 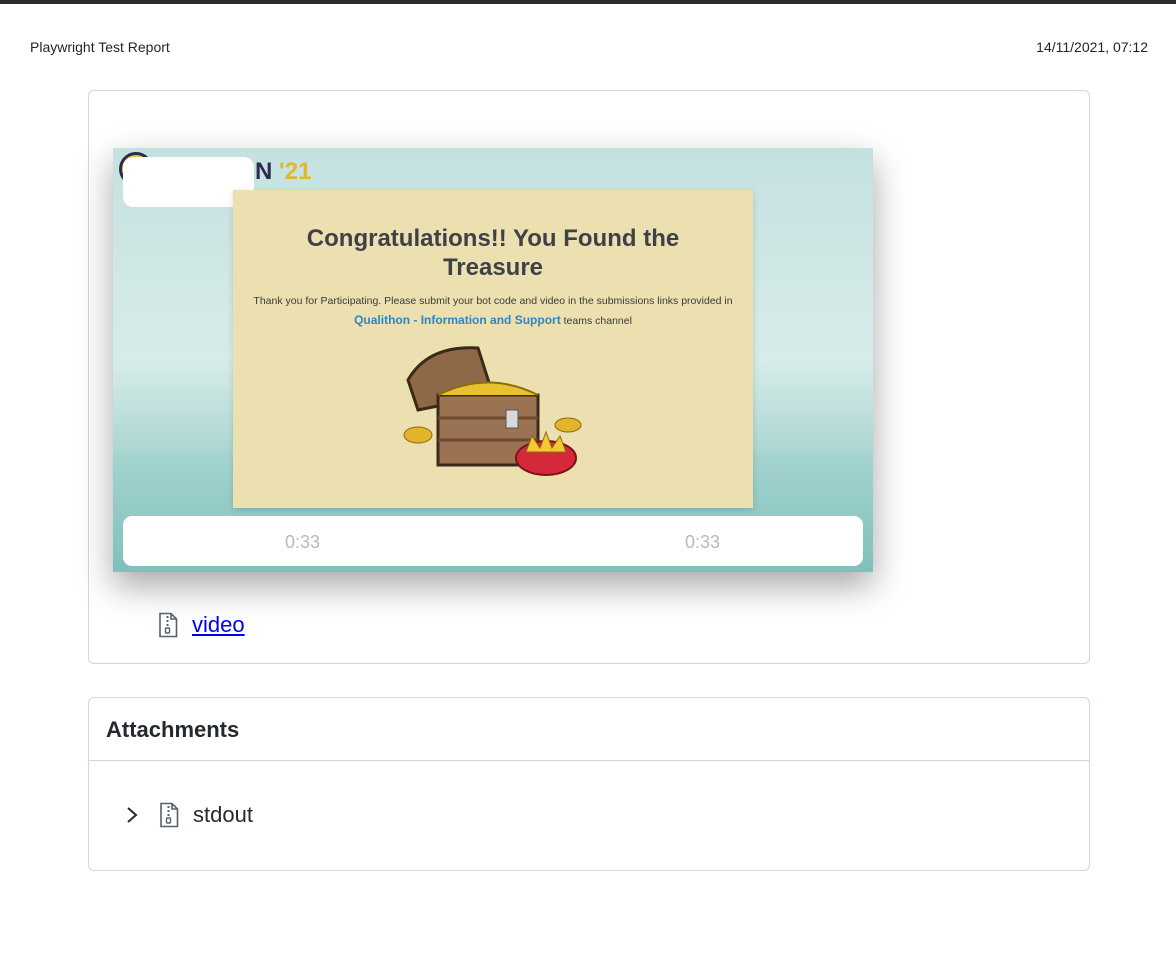 I want to click on treasure-chest-icon, so click(x=492, y=411).